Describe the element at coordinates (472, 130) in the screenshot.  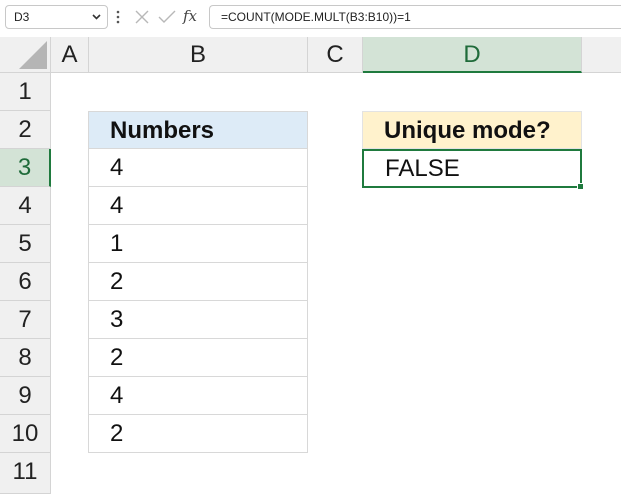
I see `result-header-cell: Unique mode?` at that location.